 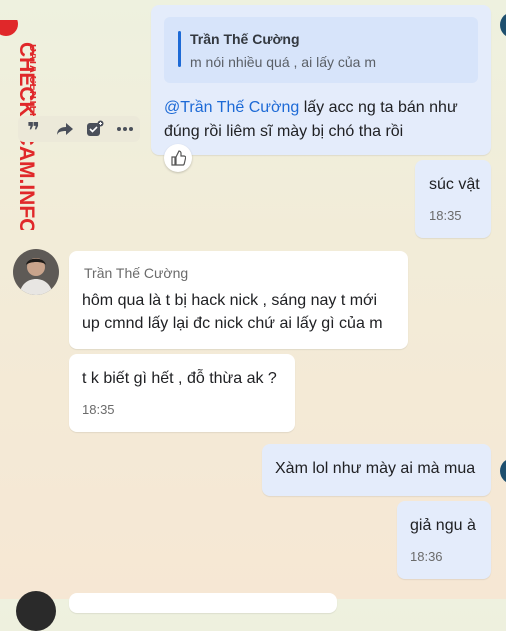 I want to click on forward-button, so click(x=65, y=129).